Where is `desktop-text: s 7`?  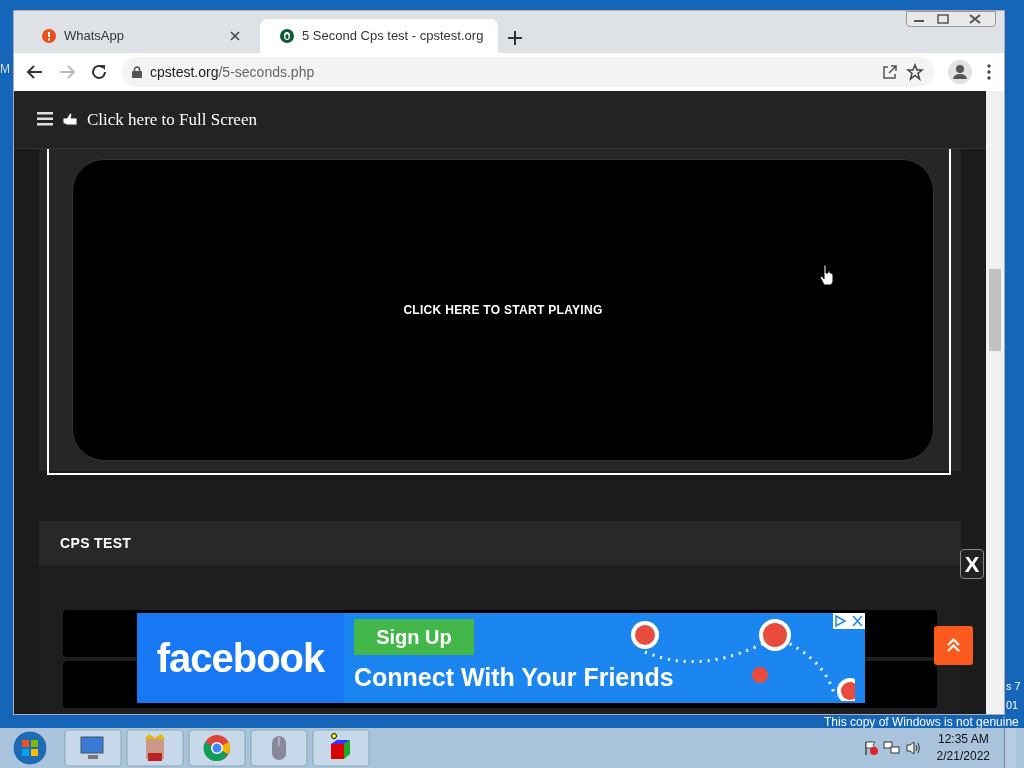 desktop-text: s 7 is located at coordinates (1013, 686).